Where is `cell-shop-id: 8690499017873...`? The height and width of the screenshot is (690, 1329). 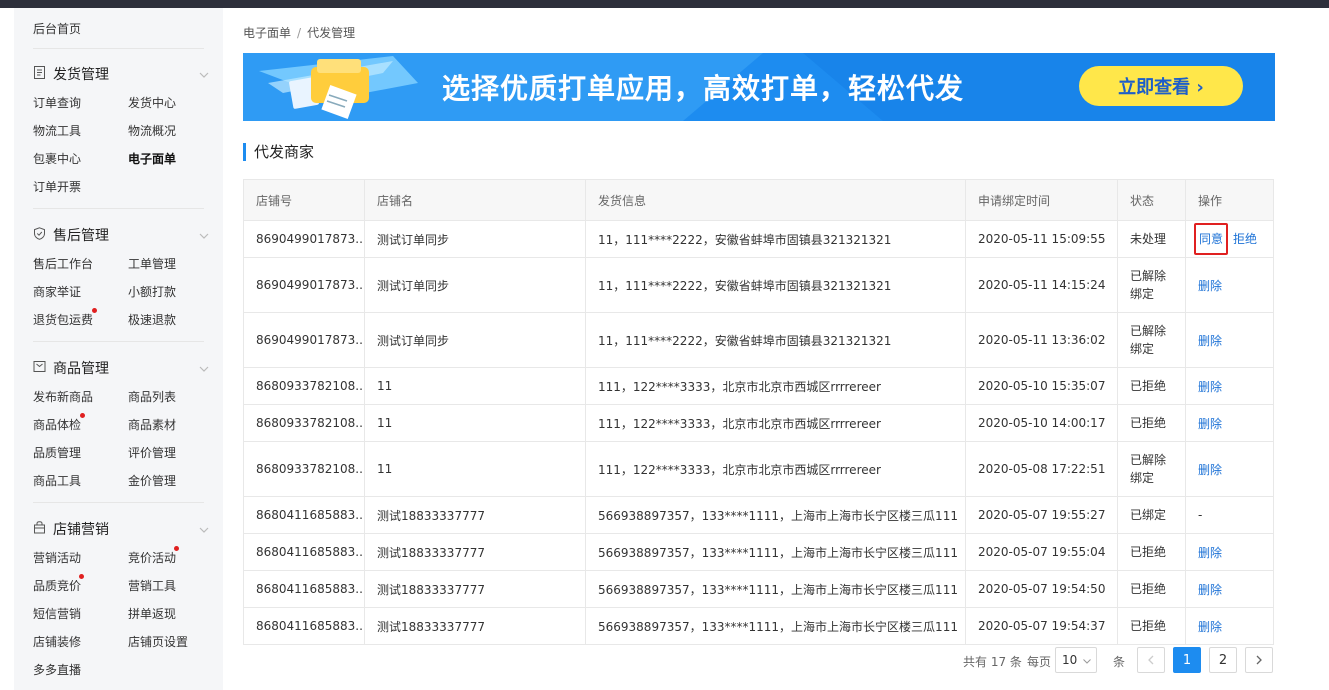 cell-shop-id: 8690499017873... is located at coordinates (304, 340).